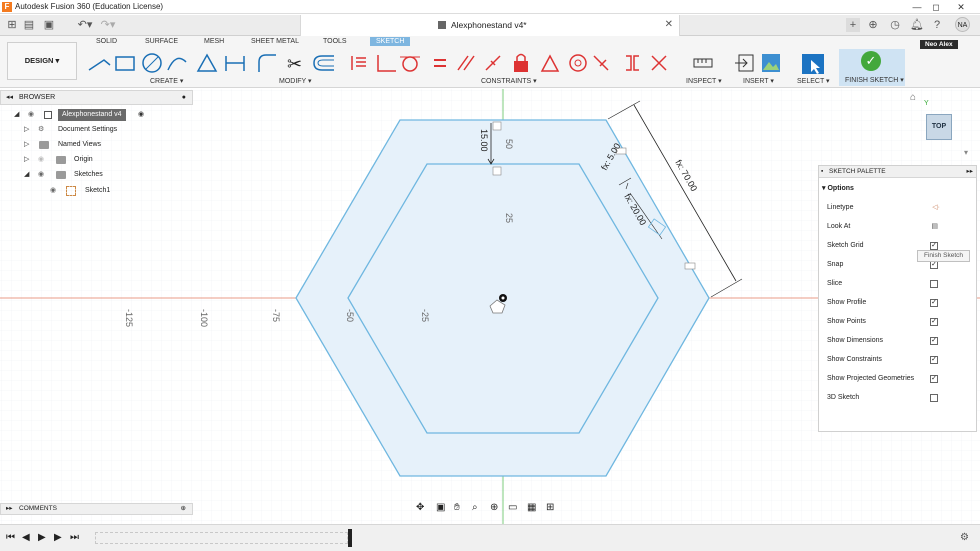 The image size is (980, 551). I want to click on tangent-icon, so click(410, 64).